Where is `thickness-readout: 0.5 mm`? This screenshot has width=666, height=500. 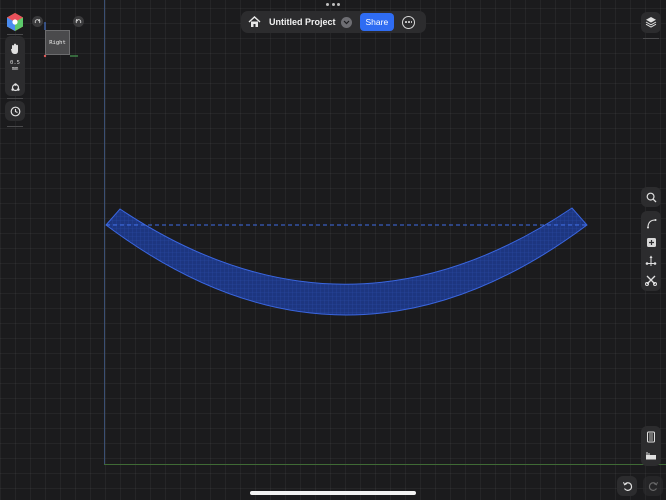
thickness-readout: 0.5 mm is located at coordinates (15, 66).